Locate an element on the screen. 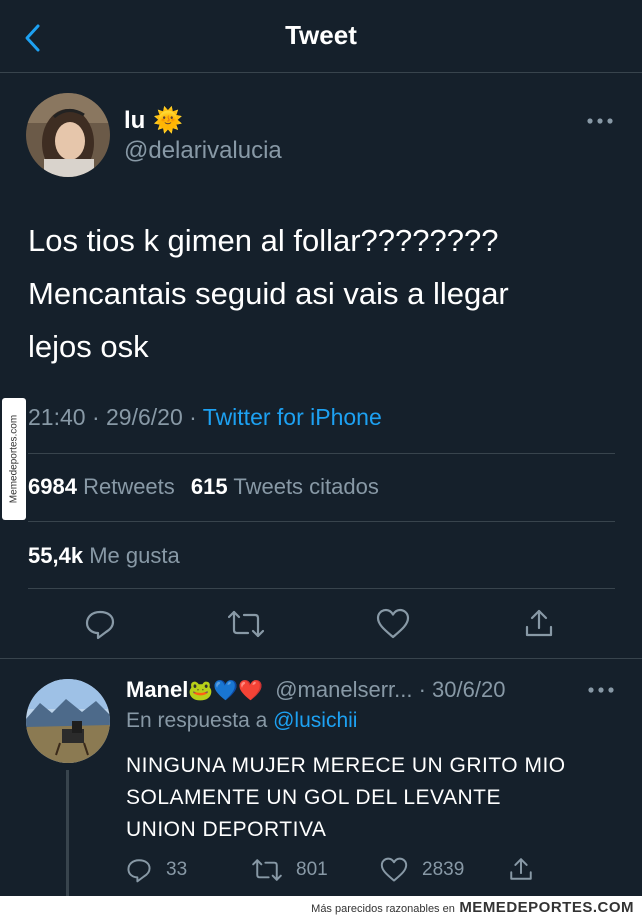 The height and width of the screenshot is (920, 642). quotes-stat: 615 Tweets citados is located at coordinates (285, 486).